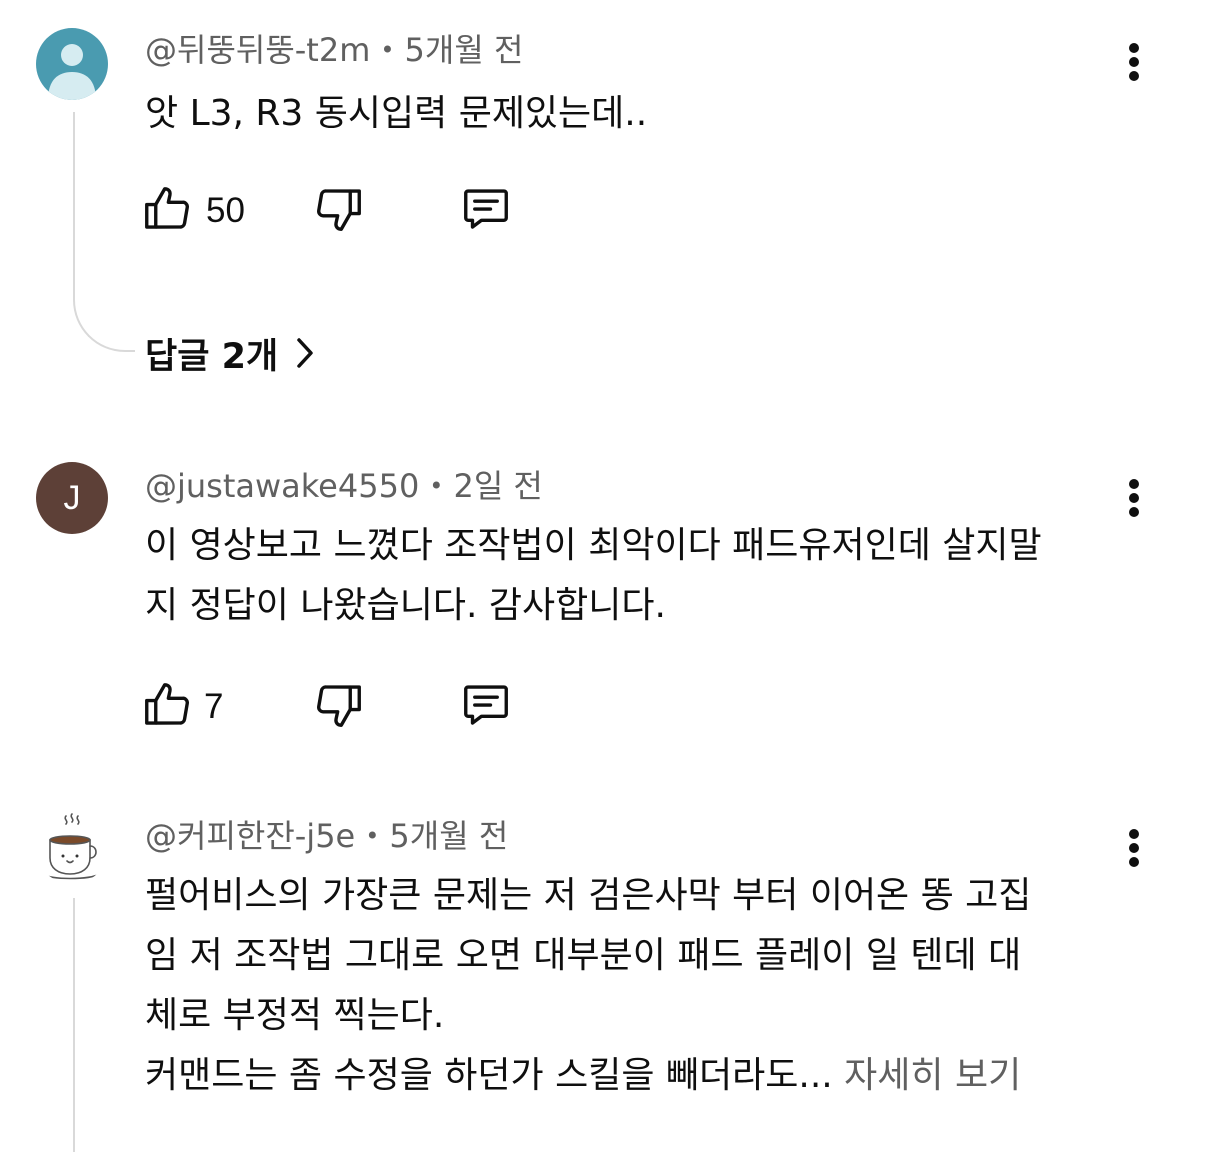 This screenshot has width=1206, height=1152. Describe the element at coordinates (932, 1075) in the screenshot. I see `read-more-link: 자세히 보기` at that location.